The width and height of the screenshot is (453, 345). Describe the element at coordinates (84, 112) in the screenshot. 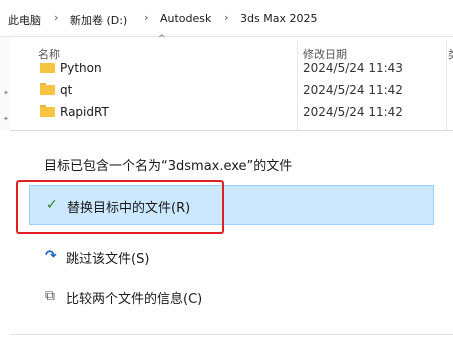

I see `file-name: RapidRT` at that location.